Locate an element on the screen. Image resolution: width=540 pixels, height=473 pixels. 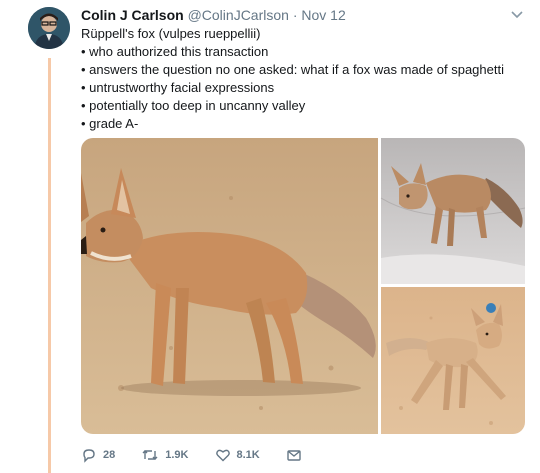
chevron-down-icon is located at coordinates (517, 14).